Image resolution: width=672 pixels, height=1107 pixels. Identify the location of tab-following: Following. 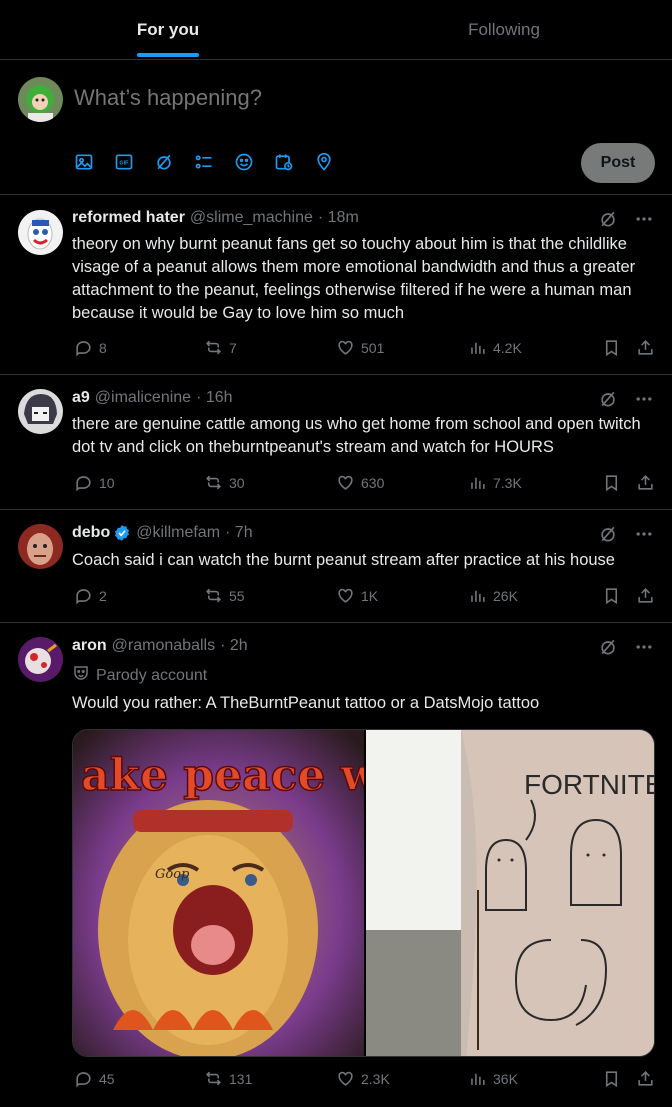
(504, 29).